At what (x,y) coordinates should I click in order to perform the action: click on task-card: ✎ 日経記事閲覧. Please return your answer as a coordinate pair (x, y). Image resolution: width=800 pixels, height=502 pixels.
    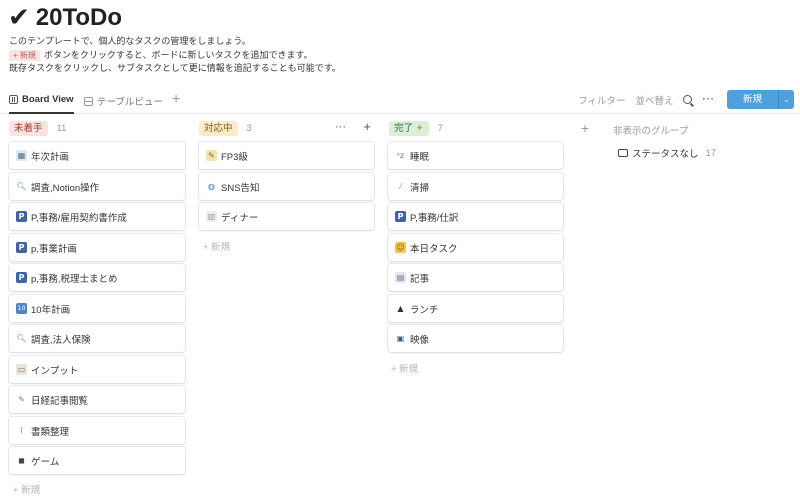
    Looking at the image, I should click on (97, 399).